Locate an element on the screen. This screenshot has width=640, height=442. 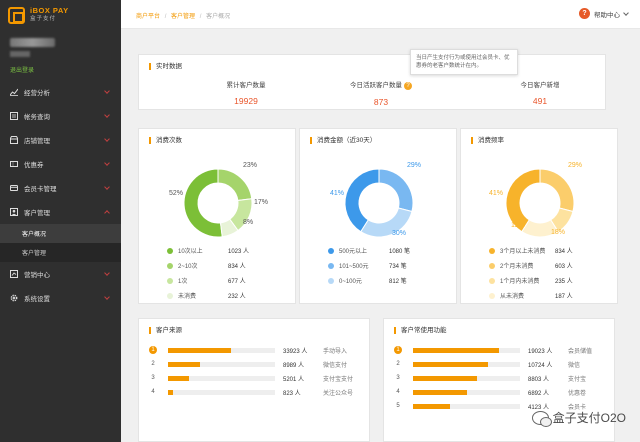
legend-item: 未消费 232 人 is located at coordinates (227, 295).